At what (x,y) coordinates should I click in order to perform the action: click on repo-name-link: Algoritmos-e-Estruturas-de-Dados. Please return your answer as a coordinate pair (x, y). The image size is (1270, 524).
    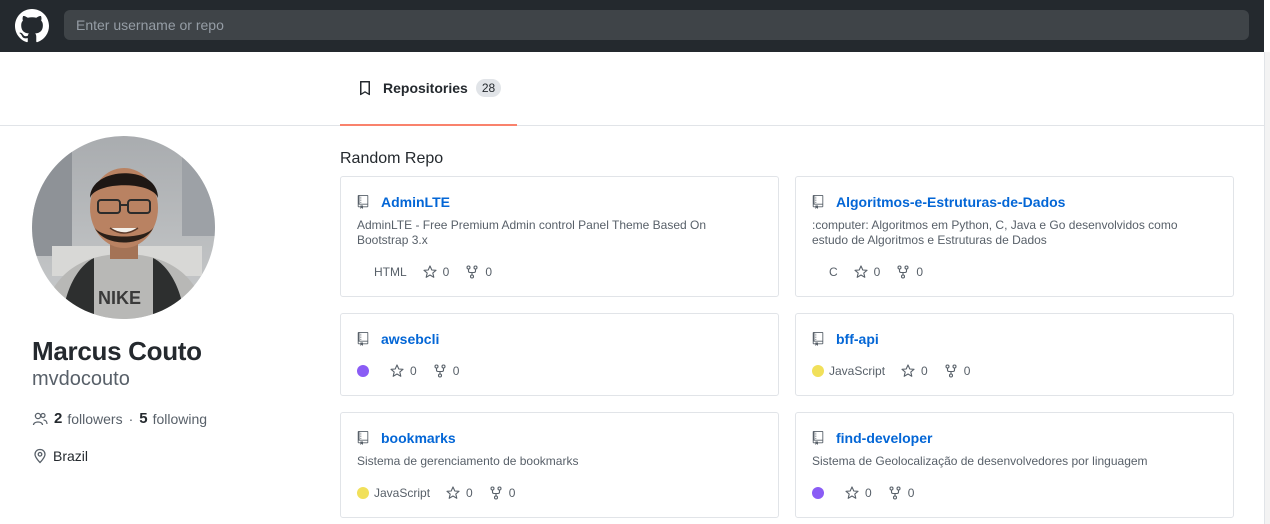
    Looking at the image, I should click on (950, 202).